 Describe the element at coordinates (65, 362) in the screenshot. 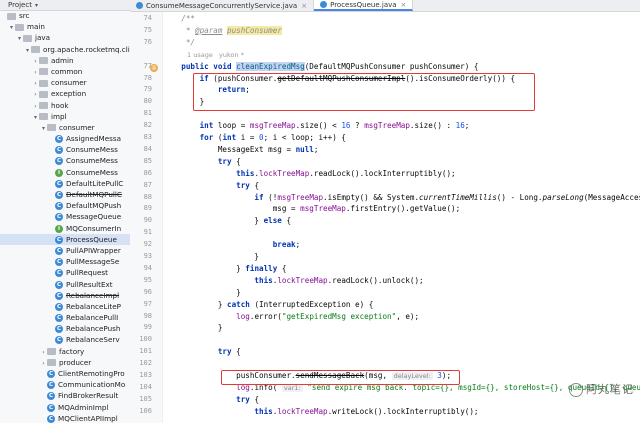

I see `tree-item: › producer` at that location.